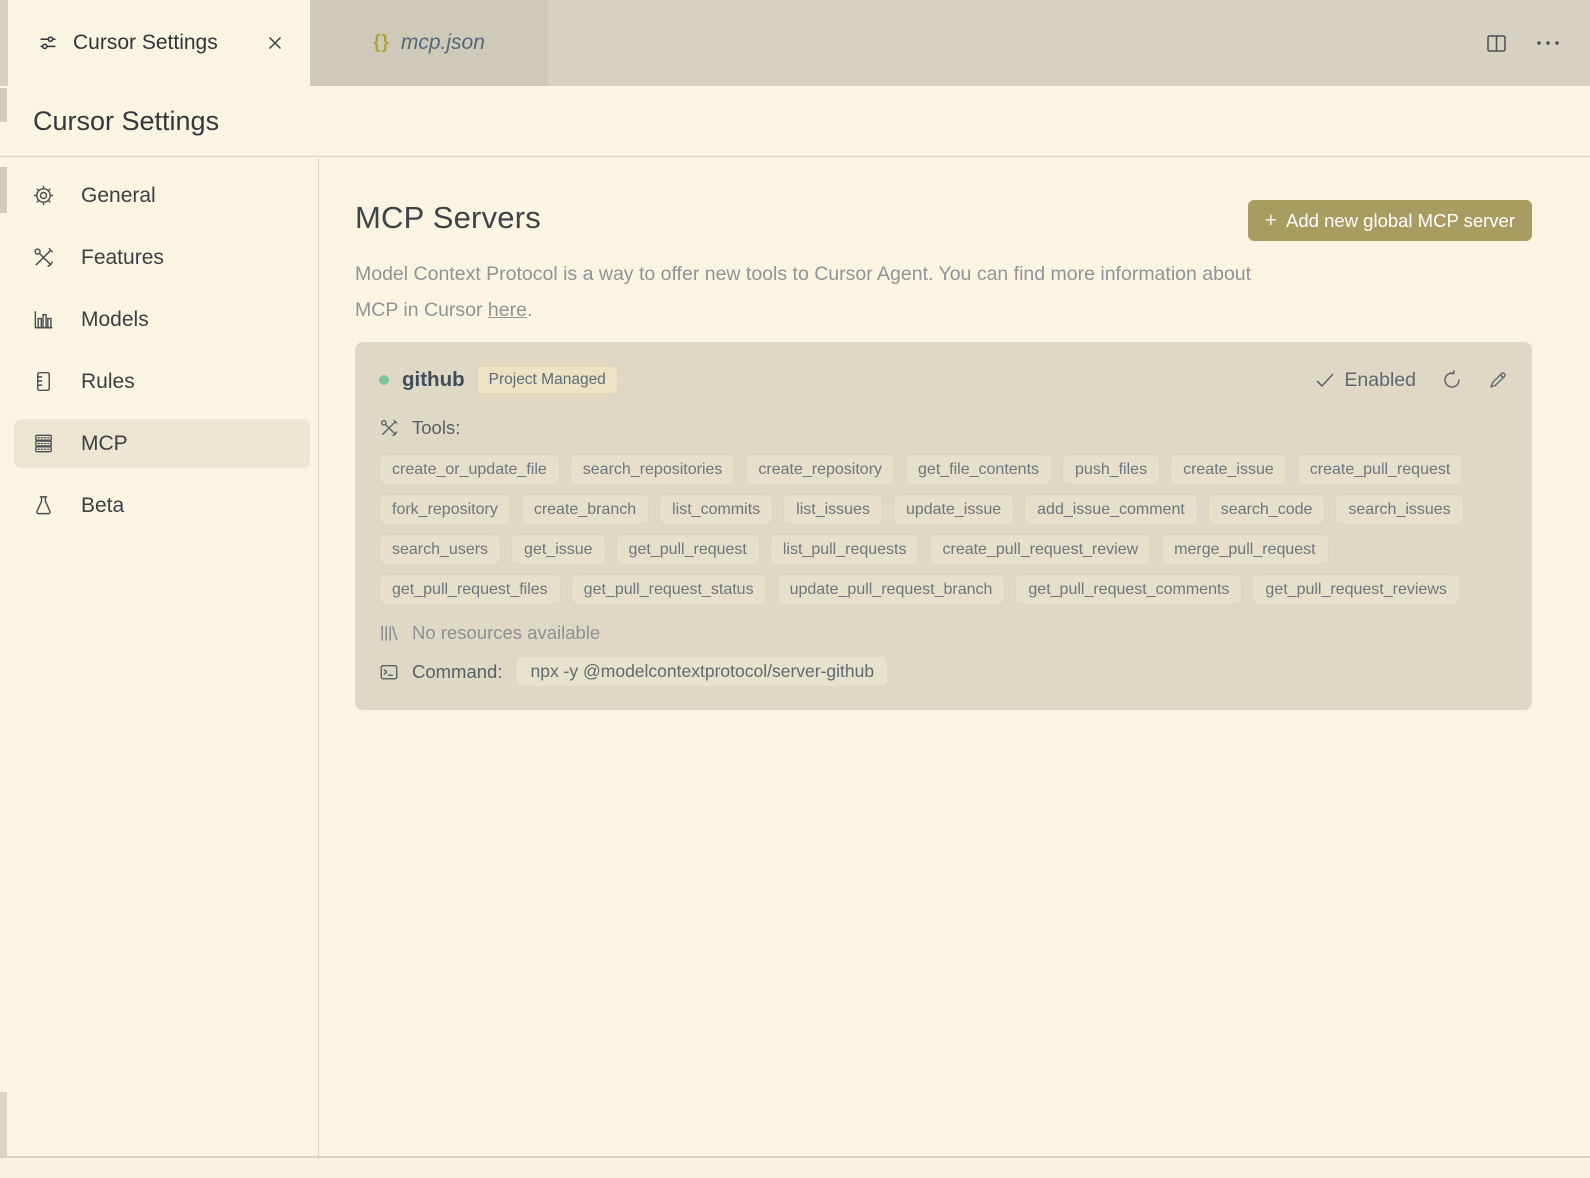 The image size is (1590, 1178). Describe the element at coordinates (979, 469) in the screenshot. I see `tool-tag: get_file_contents` at that location.